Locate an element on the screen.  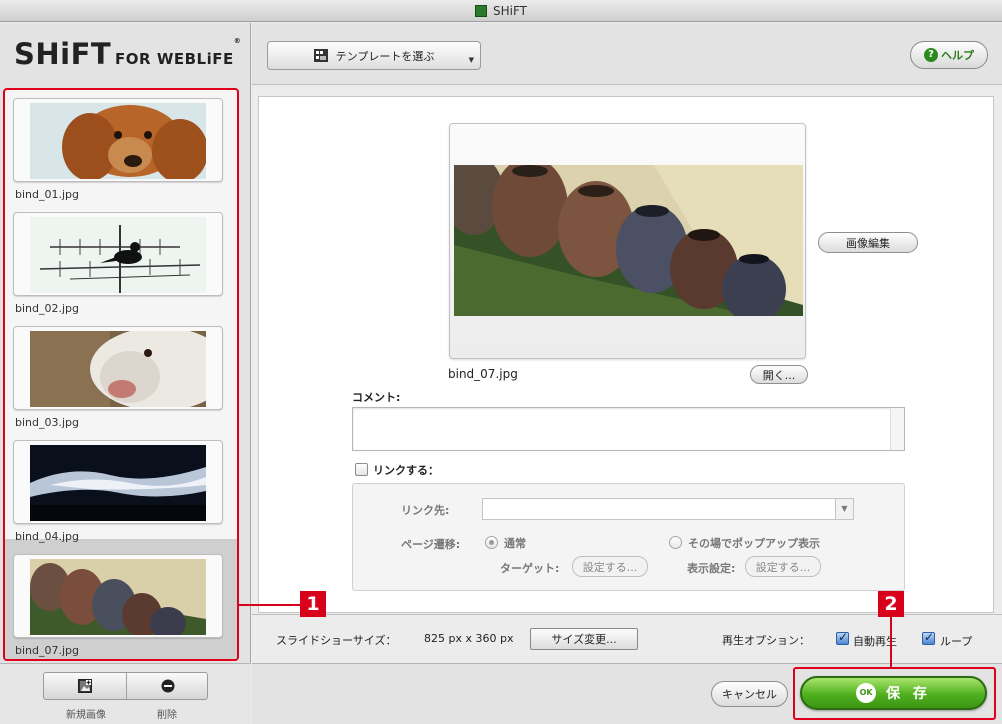
edit-image-label: 画像編集 is located at coordinates (868, 243).